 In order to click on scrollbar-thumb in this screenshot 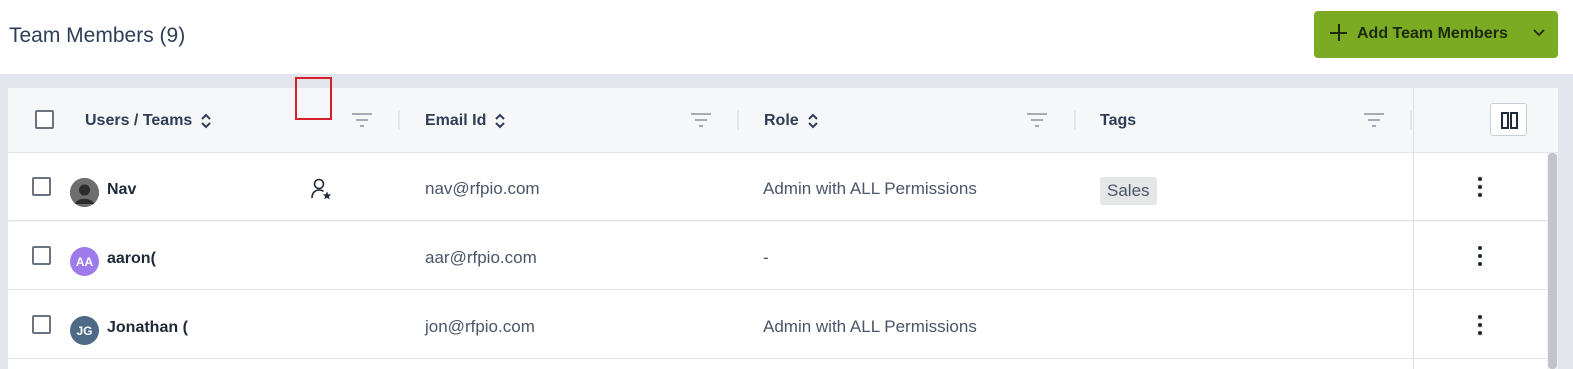, I will do `click(1552, 261)`.